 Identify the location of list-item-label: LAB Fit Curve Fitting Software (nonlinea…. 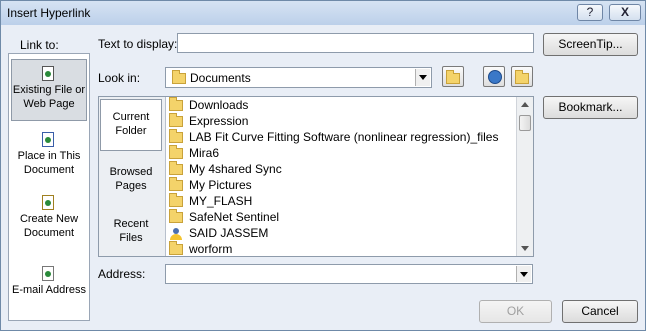
(344, 137).